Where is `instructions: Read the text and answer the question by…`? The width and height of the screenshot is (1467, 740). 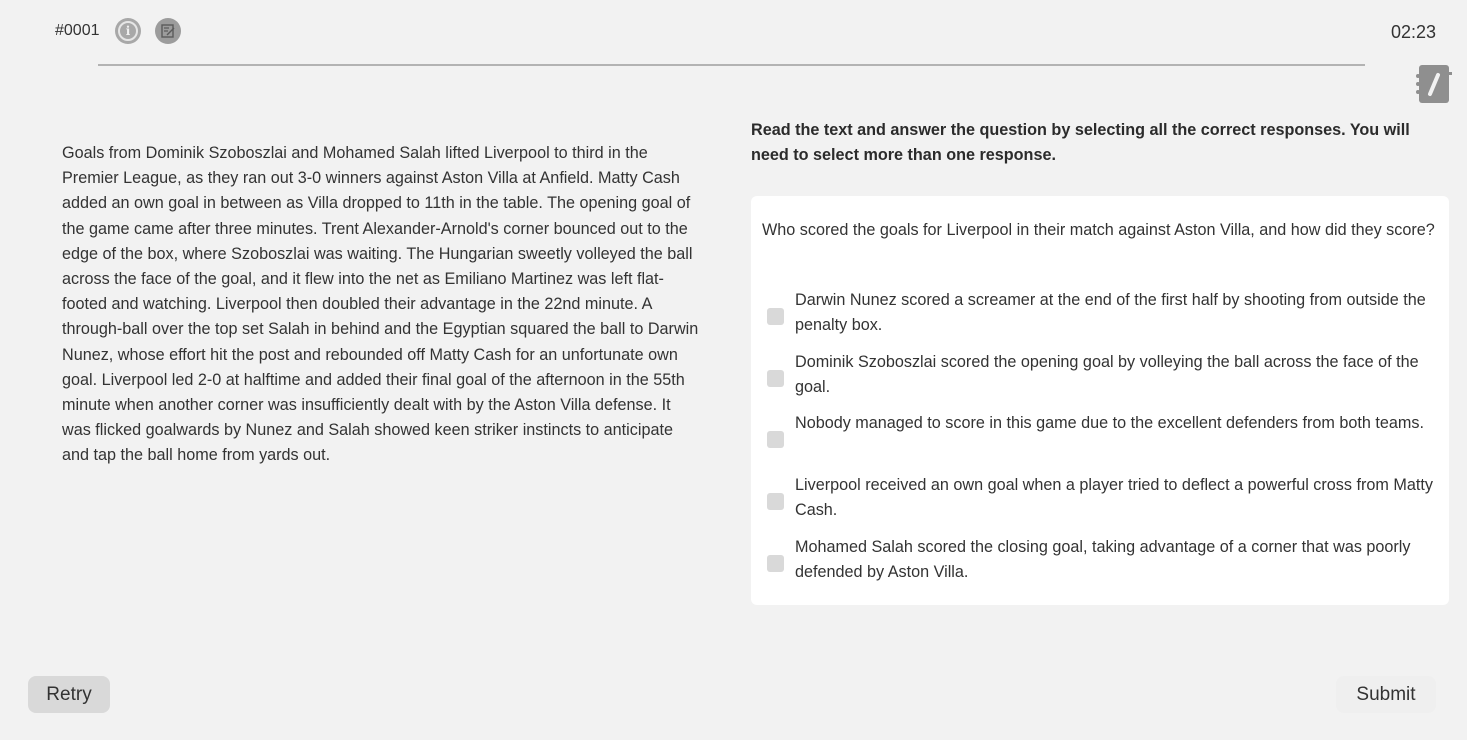
instructions: Read the text and answer the question by… is located at coordinates (1080, 142).